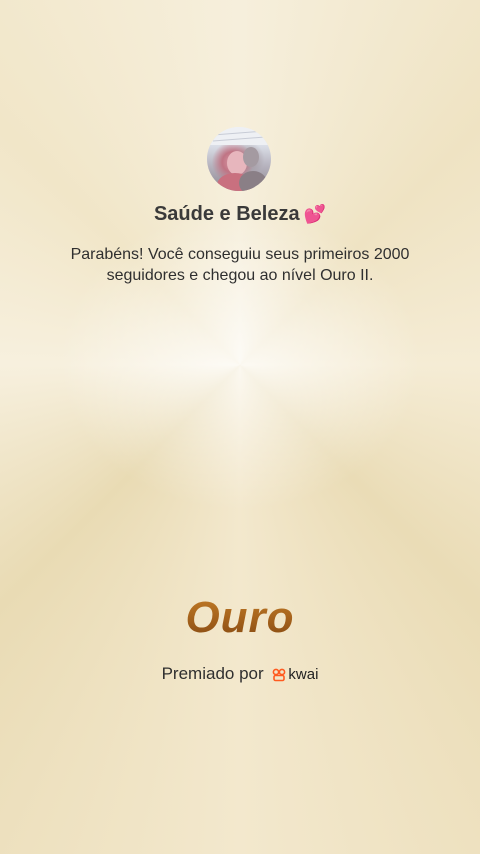 This screenshot has width=480, height=854. Describe the element at coordinates (315, 214) in the screenshot. I see `hearts-emoji-icon: 💕` at that location.